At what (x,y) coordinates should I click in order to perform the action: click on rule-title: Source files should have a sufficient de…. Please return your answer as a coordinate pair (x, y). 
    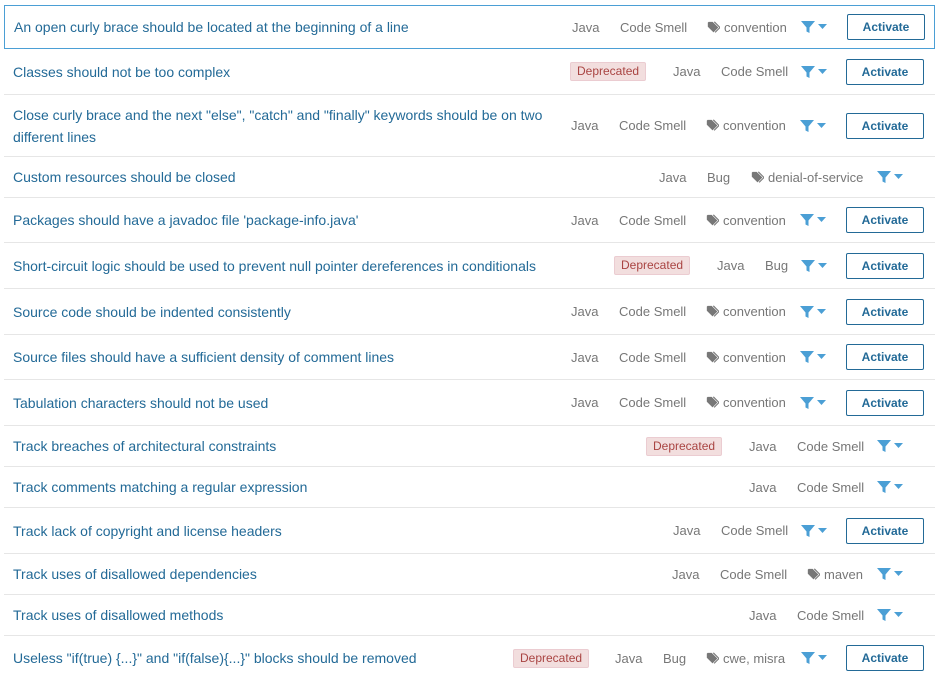
    Looking at the image, I should click on (283, 357).